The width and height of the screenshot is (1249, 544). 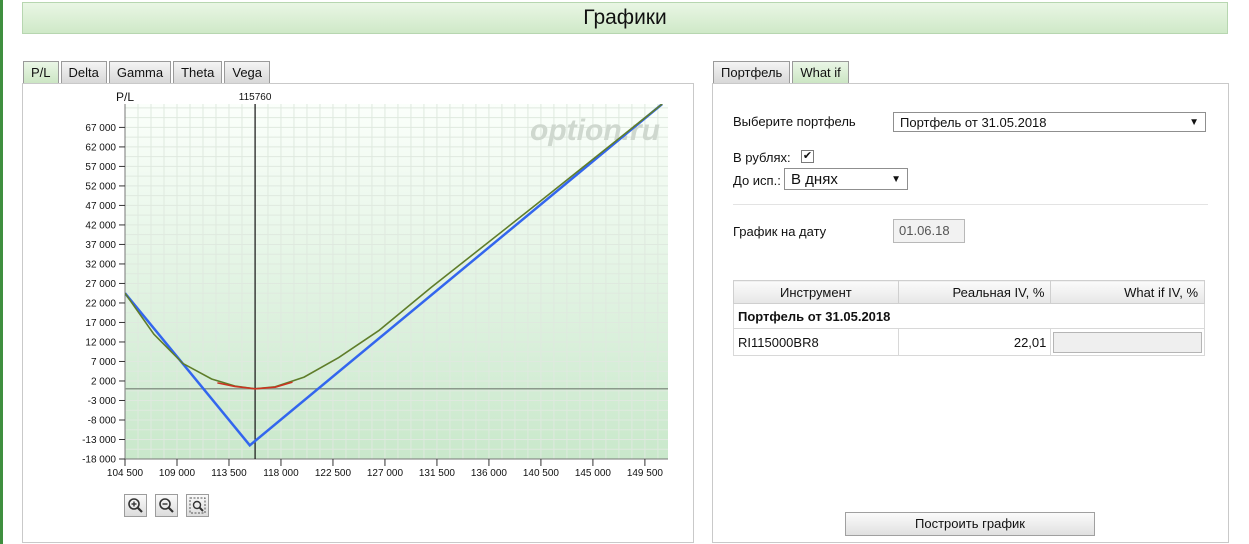 I want to click on zoom-toolbar, so click(x=166, y=505).